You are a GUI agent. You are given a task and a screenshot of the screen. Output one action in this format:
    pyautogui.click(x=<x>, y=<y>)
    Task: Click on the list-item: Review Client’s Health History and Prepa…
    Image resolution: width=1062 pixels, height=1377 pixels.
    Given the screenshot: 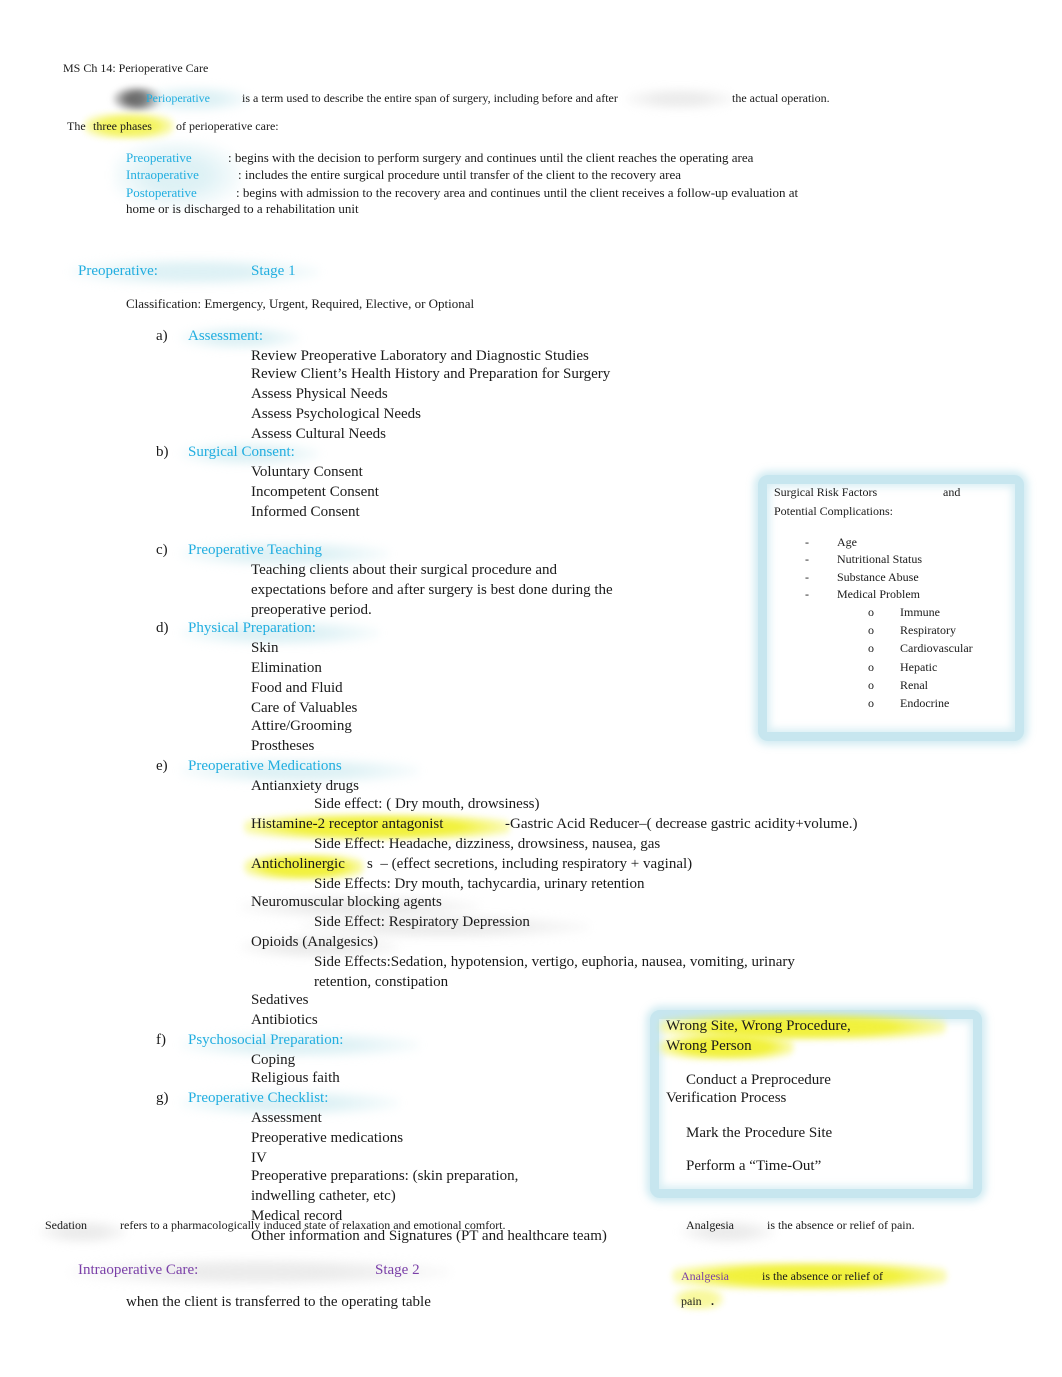 What is the action you would take?
    pyautogui.click(x=431, y=374)
    